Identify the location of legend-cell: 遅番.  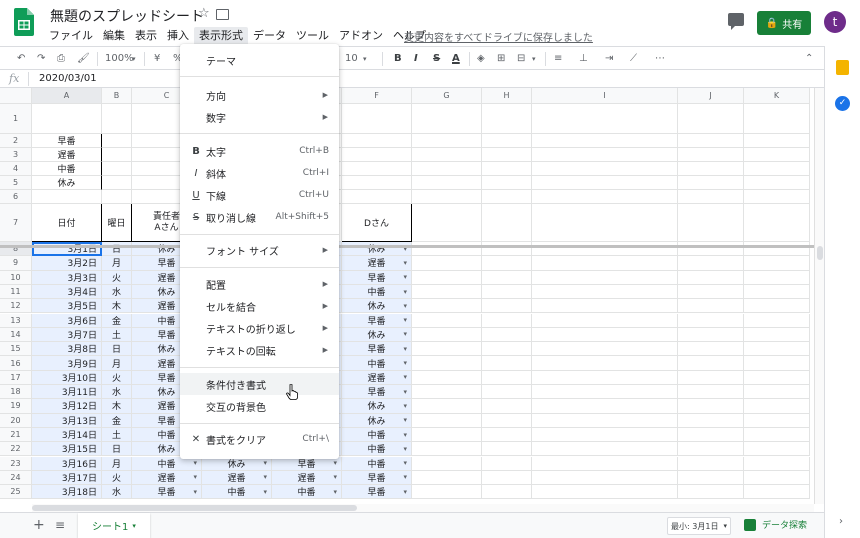
(67, 155).